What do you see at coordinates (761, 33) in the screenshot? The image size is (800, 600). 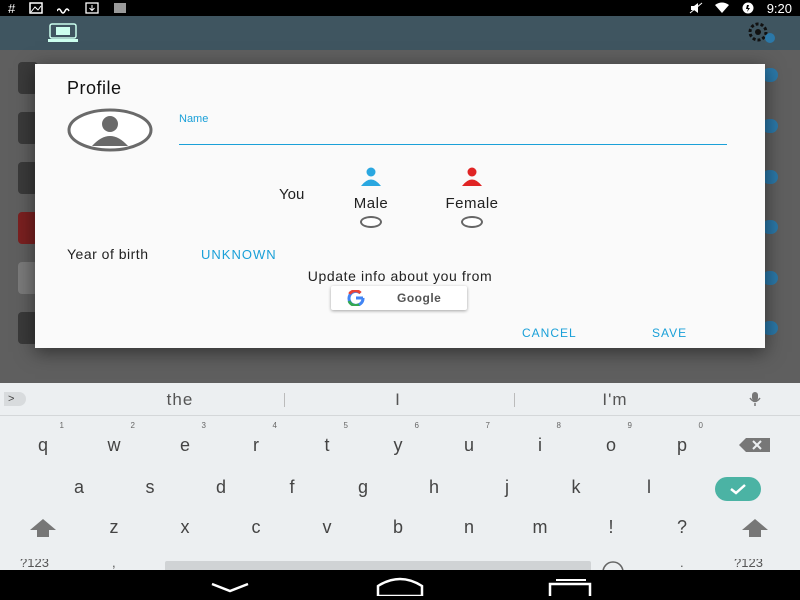 I see `settings-gear-icon` at bounding box center [761, 33].